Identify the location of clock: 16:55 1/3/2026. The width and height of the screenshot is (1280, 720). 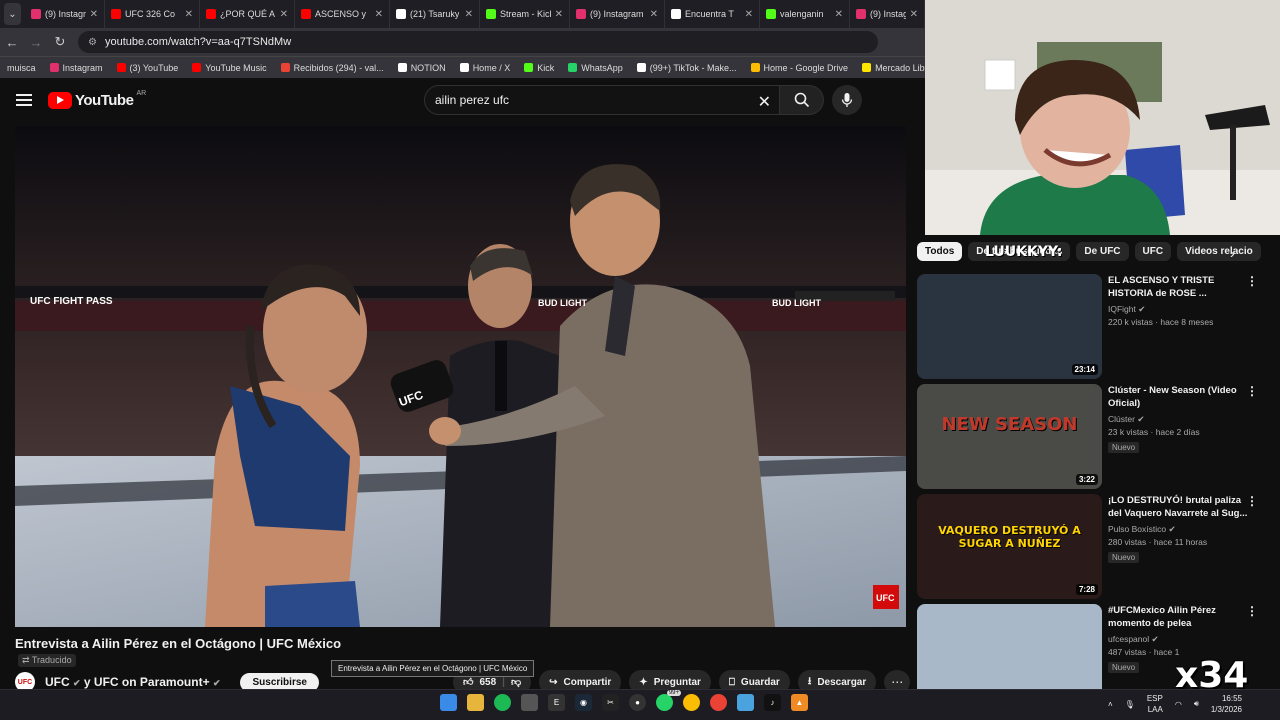
(1226, 704).